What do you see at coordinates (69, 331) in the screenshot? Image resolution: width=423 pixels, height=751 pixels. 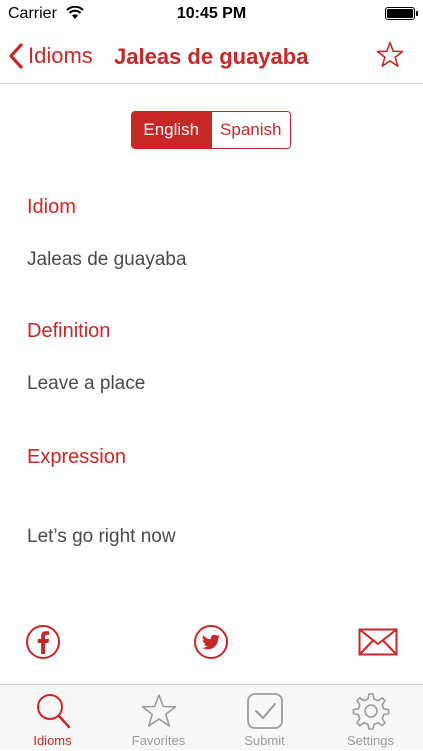 I see `definition-heading: Definition` at bounding box center [69, 331].